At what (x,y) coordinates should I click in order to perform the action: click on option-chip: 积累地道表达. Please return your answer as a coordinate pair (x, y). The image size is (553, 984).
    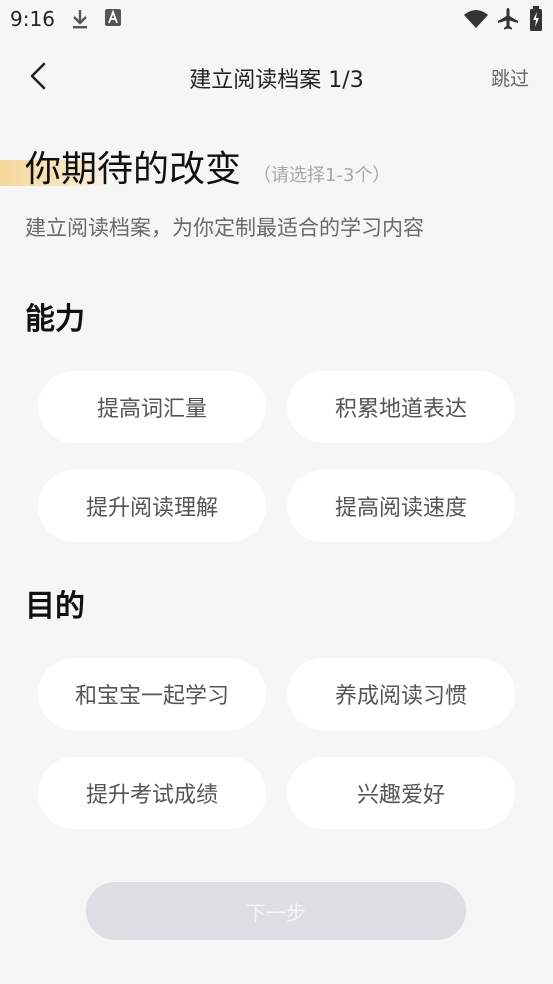
    Looking at the image, I should click on (401, 407).